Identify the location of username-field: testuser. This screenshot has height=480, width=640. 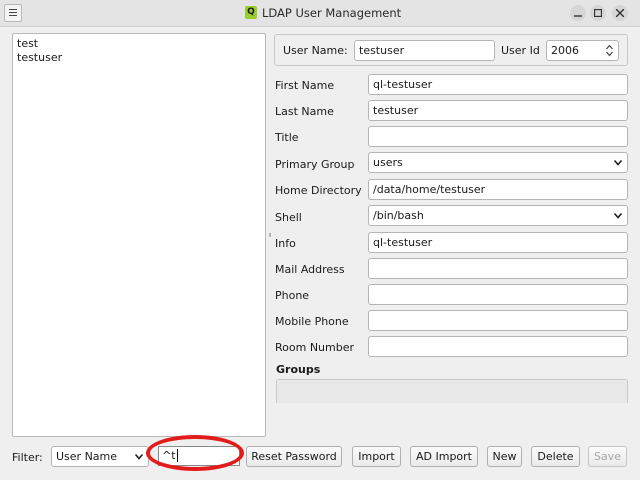
(424, 50).